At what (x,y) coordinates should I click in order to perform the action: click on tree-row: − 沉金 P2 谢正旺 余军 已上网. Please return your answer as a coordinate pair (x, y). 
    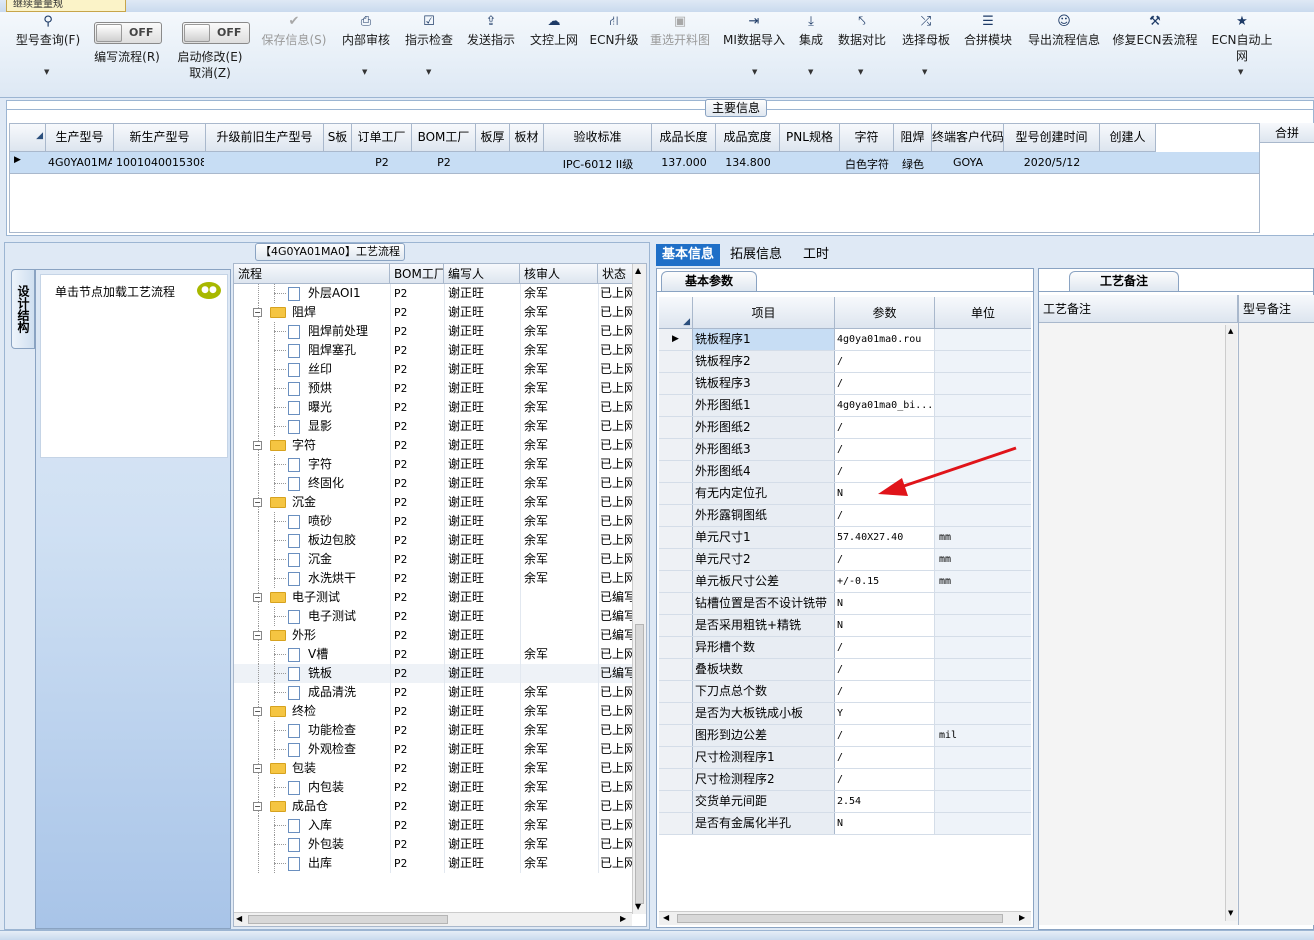
    Looking at the image, I should click on (434, 502).